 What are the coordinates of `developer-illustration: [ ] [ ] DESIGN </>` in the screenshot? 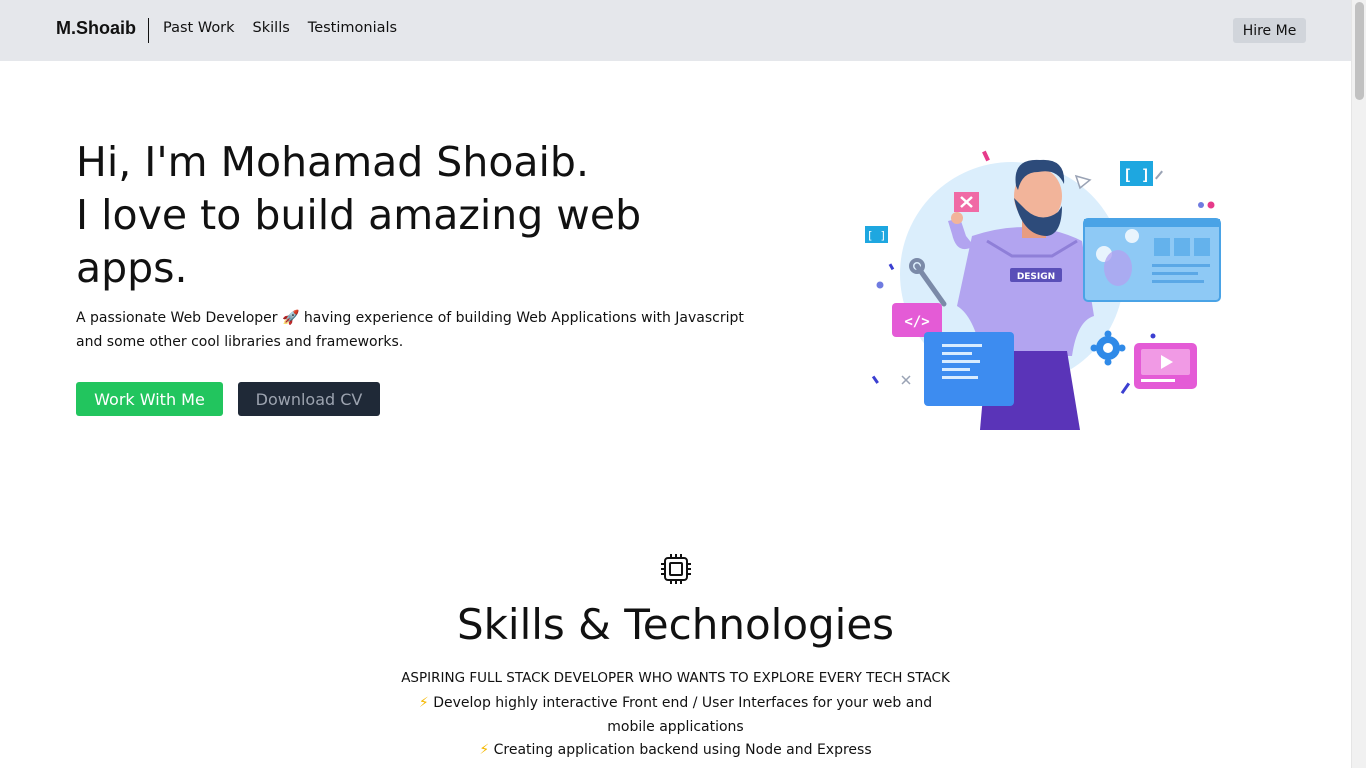 It's located at (1043, 290).